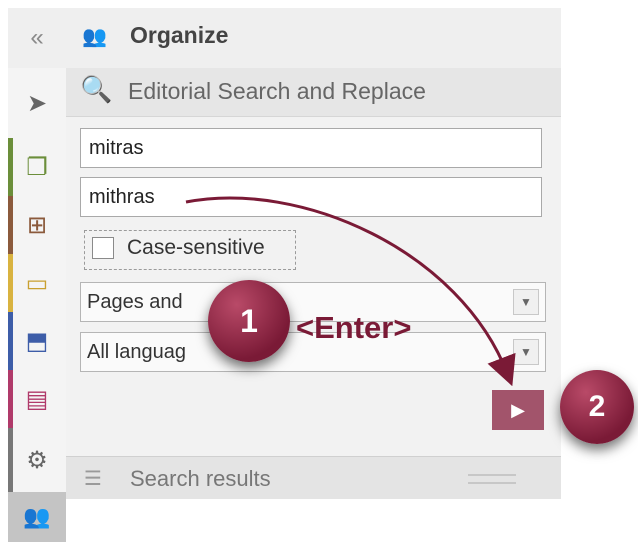 This screenshot has width=638, height=542. I want to click on gears-icon: ⚙, so click(37, 460).